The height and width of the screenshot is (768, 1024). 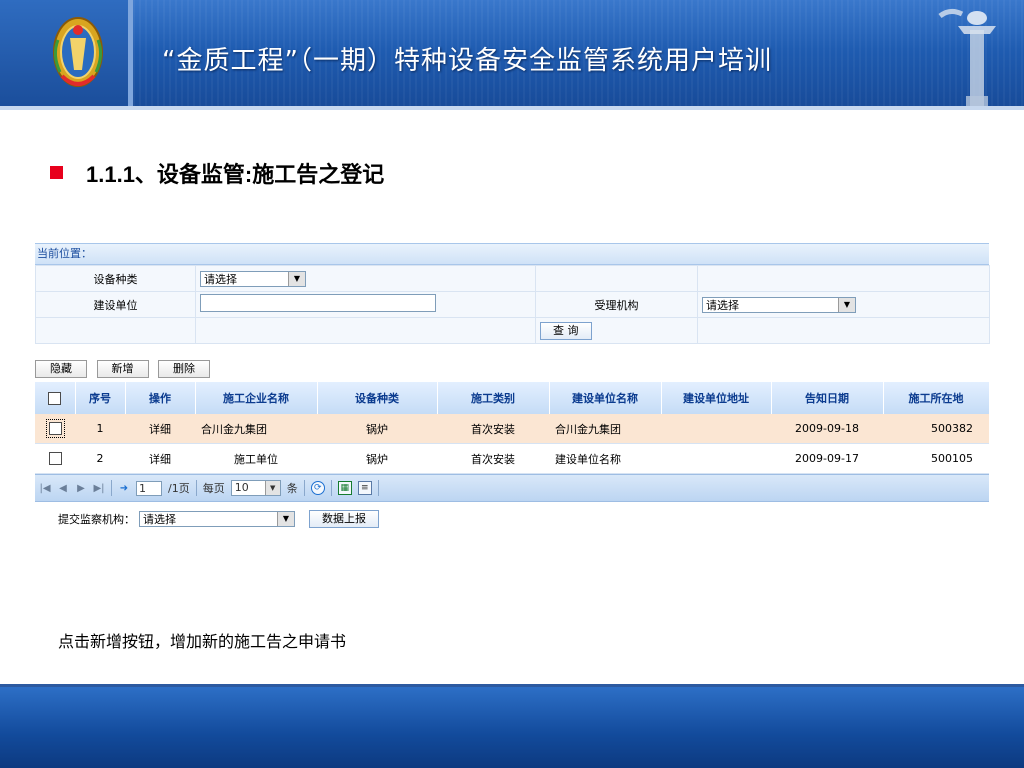 I want to click on hide-button: 隐藏, so click(x=61, y=369).